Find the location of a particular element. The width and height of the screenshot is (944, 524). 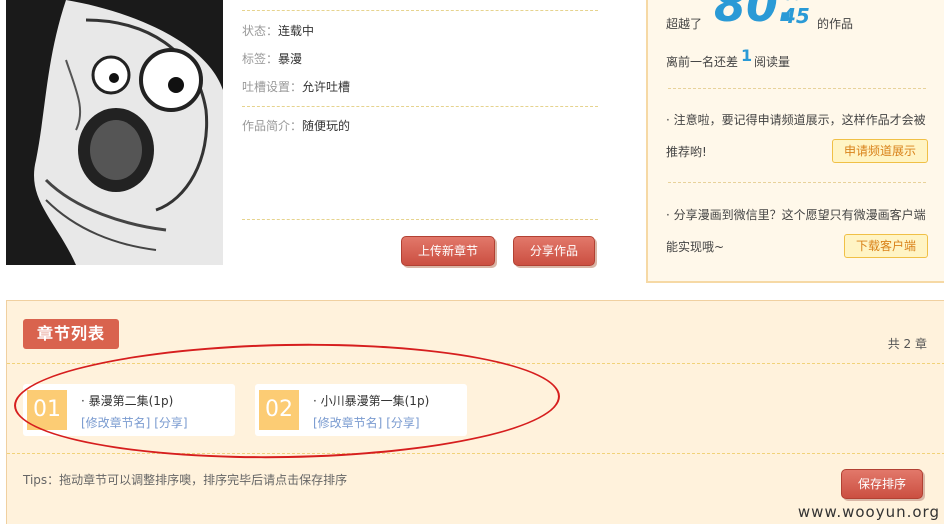

notice-download-text-2: 能实现哦~ is located at coordinates (695, 247).